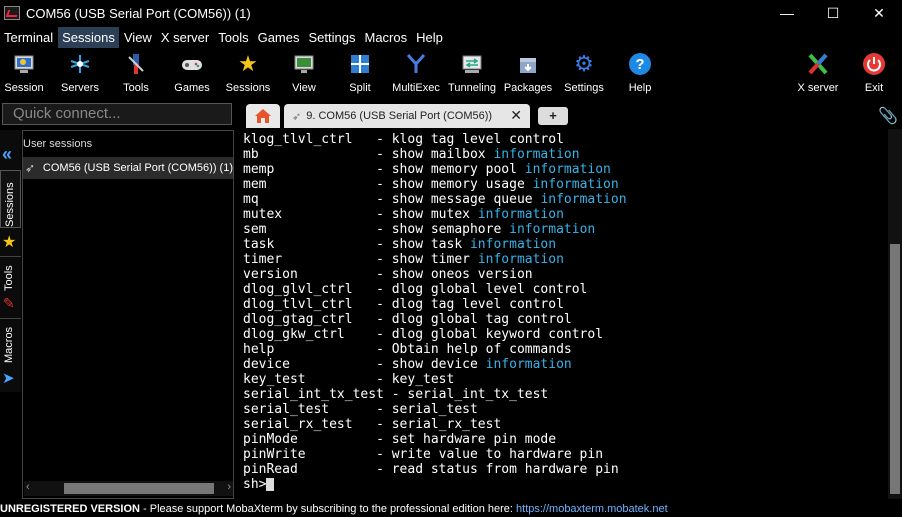 The width and height of the screenshot is (902, 517). What do you see at coordinates (516, 115) in the screenshot?
I see `tab-close-button: ✕` at bounding box center [516, 115].